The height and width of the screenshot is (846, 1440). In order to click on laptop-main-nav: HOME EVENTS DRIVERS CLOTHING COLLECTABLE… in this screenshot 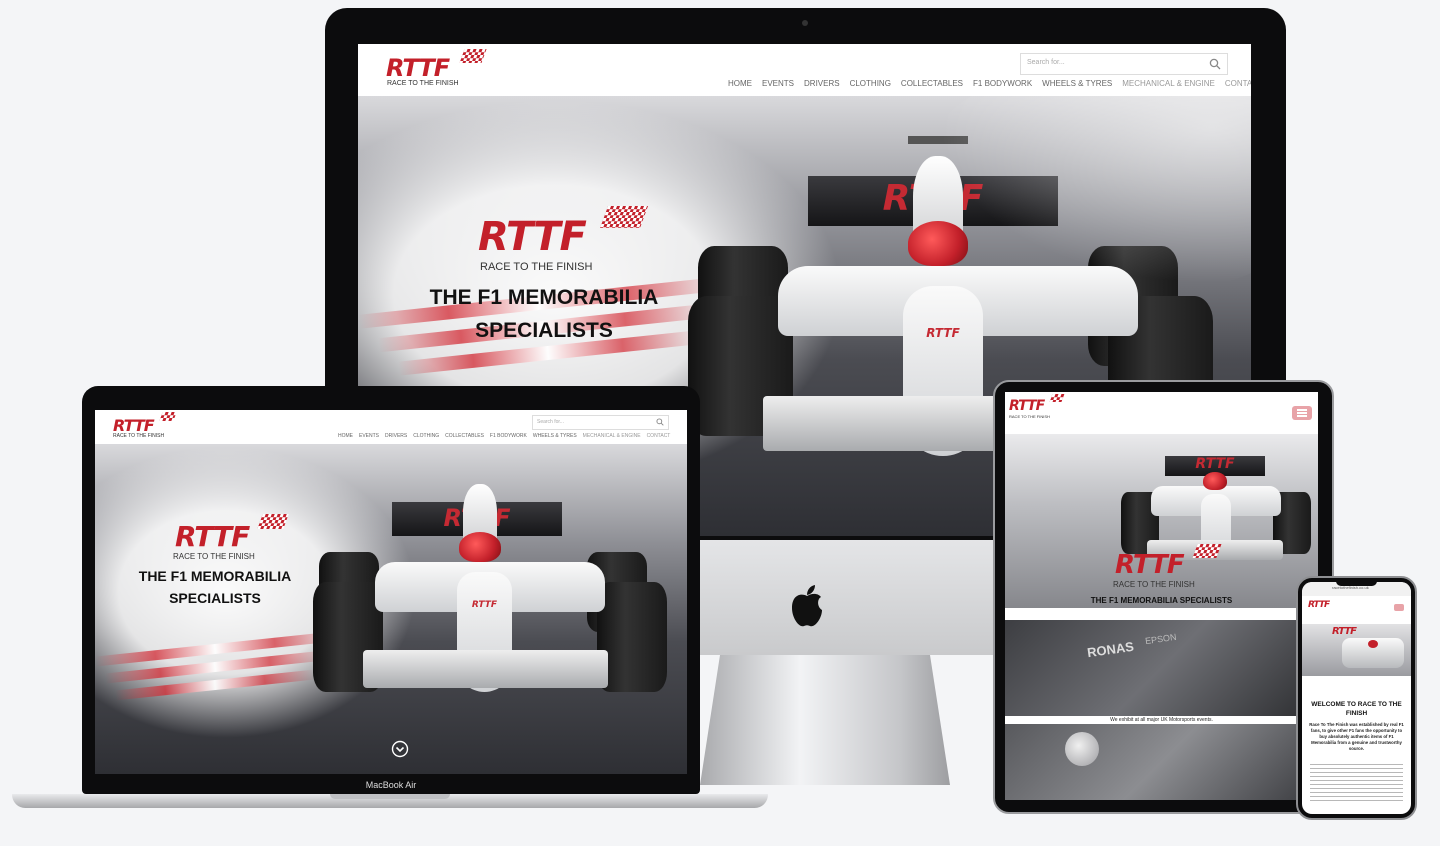, I will do `click(504, 436)`.